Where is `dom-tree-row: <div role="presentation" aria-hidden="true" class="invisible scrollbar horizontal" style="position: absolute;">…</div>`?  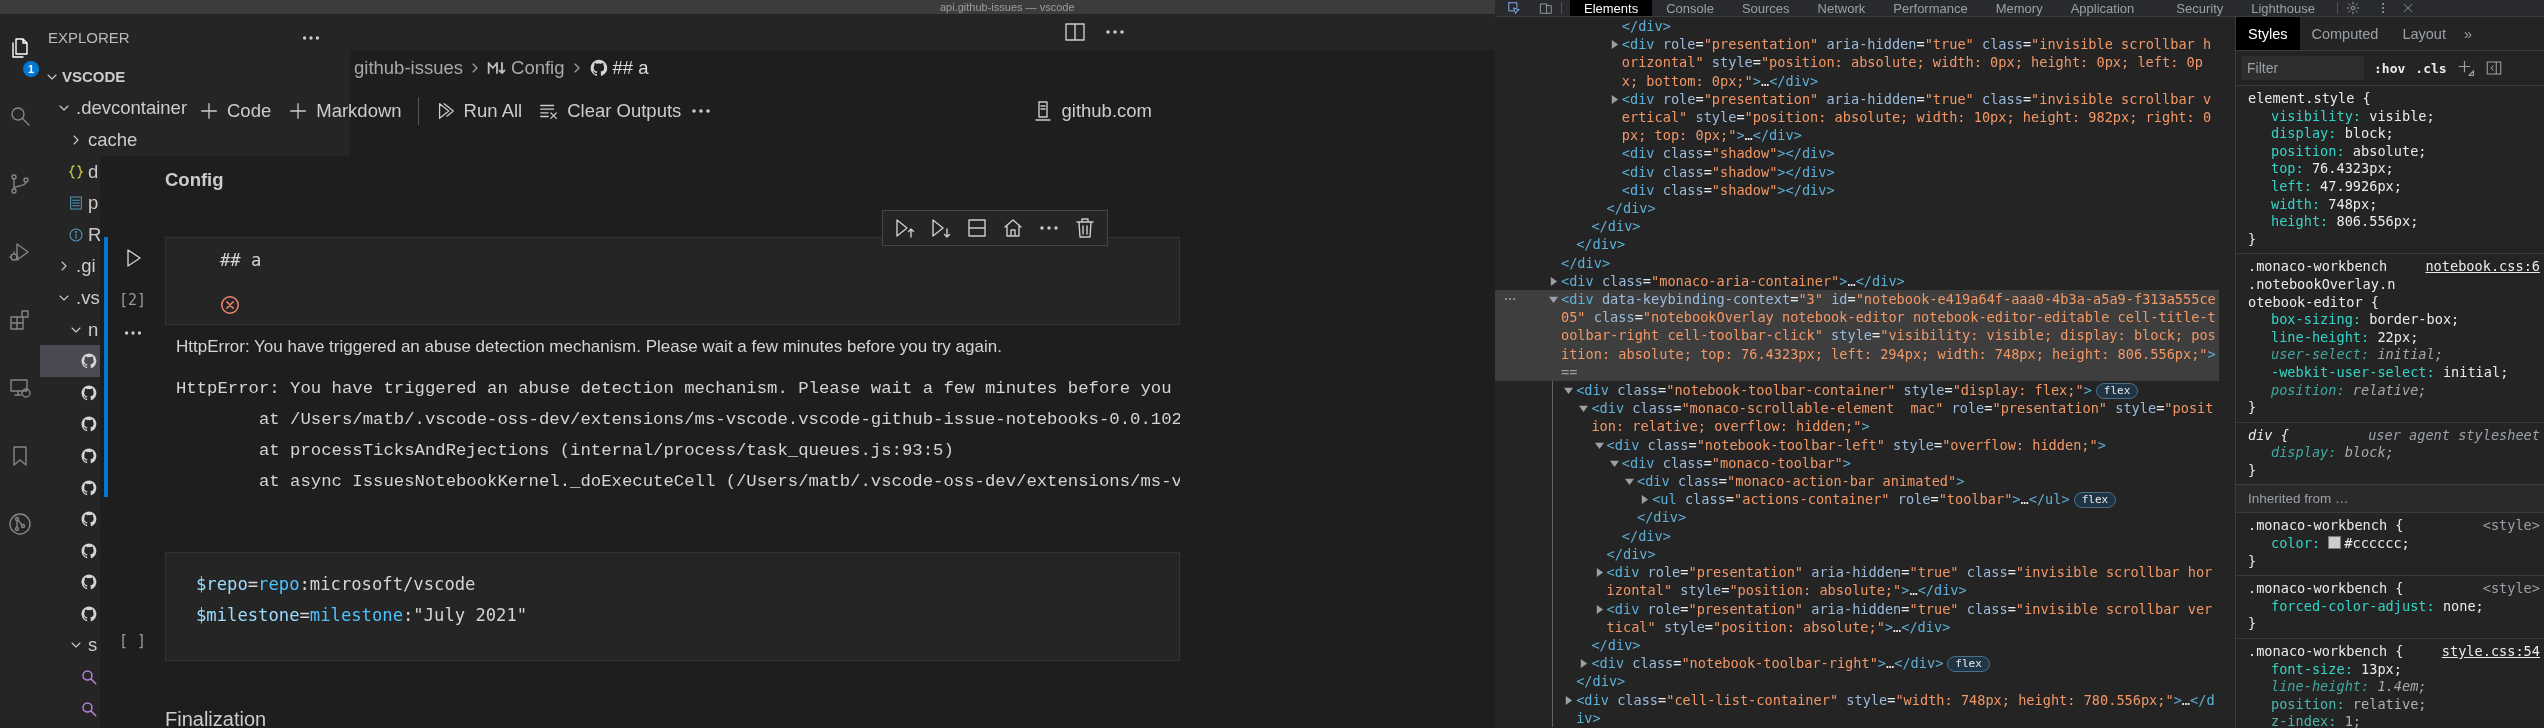 dom-tree-row: <div role="presentation" aria-hidden="true" class="invisible scrollbar horizontal" style="position: absolute;">…</div> is located at coordinates (1857, 581).